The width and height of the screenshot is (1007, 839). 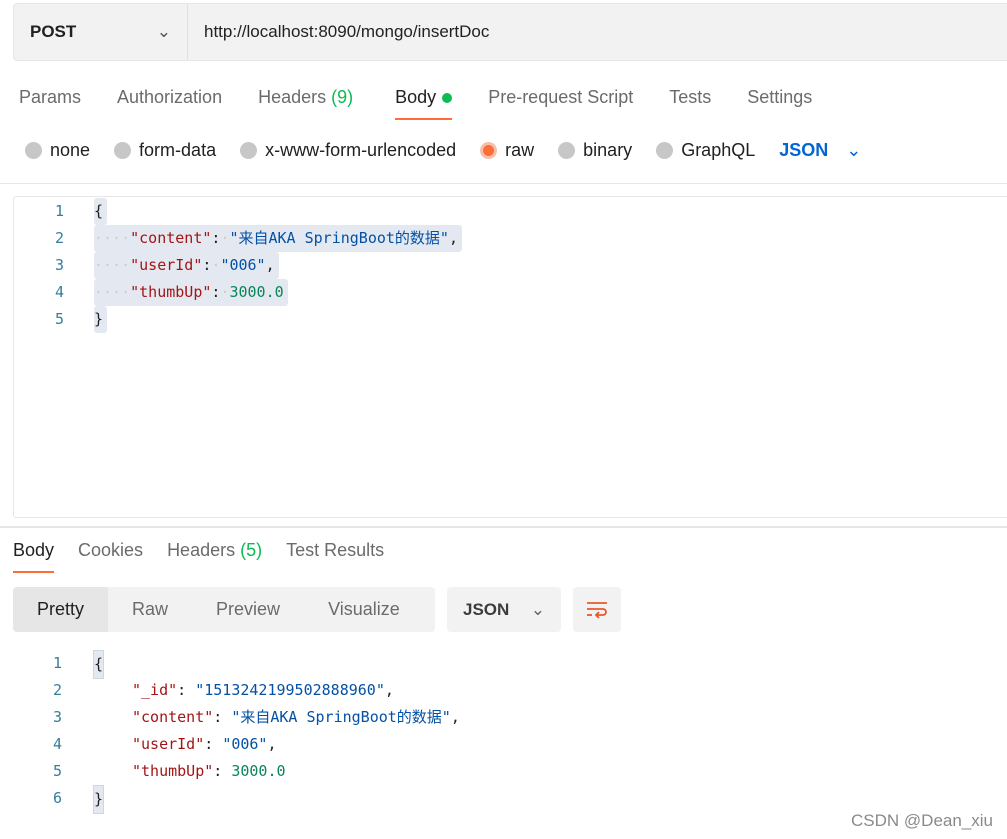 I want to click on code-line: "_id": "1513242199502888960",, so click(x=263, y=690).